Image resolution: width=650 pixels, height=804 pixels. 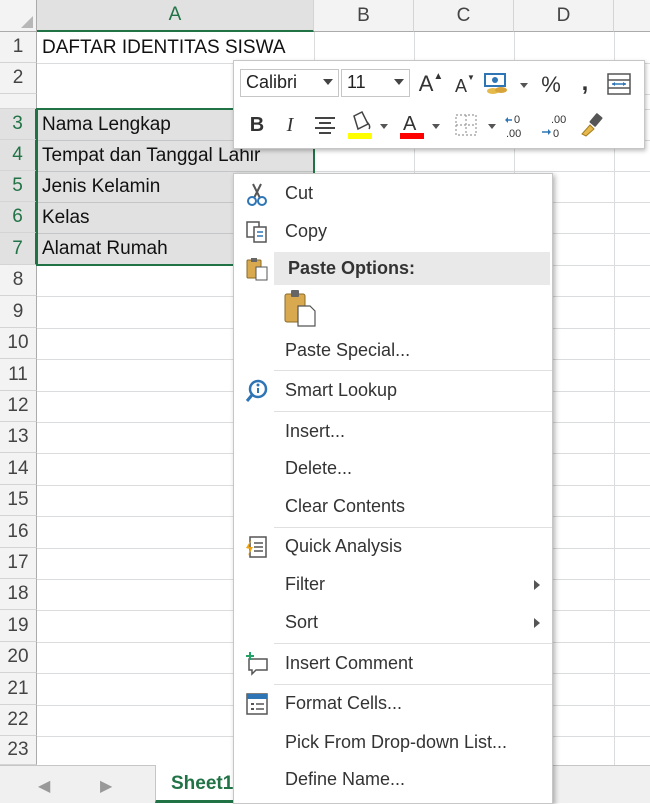 I want to click on decrease-decimal-icon: .00 0, so click(x=554, y=127).